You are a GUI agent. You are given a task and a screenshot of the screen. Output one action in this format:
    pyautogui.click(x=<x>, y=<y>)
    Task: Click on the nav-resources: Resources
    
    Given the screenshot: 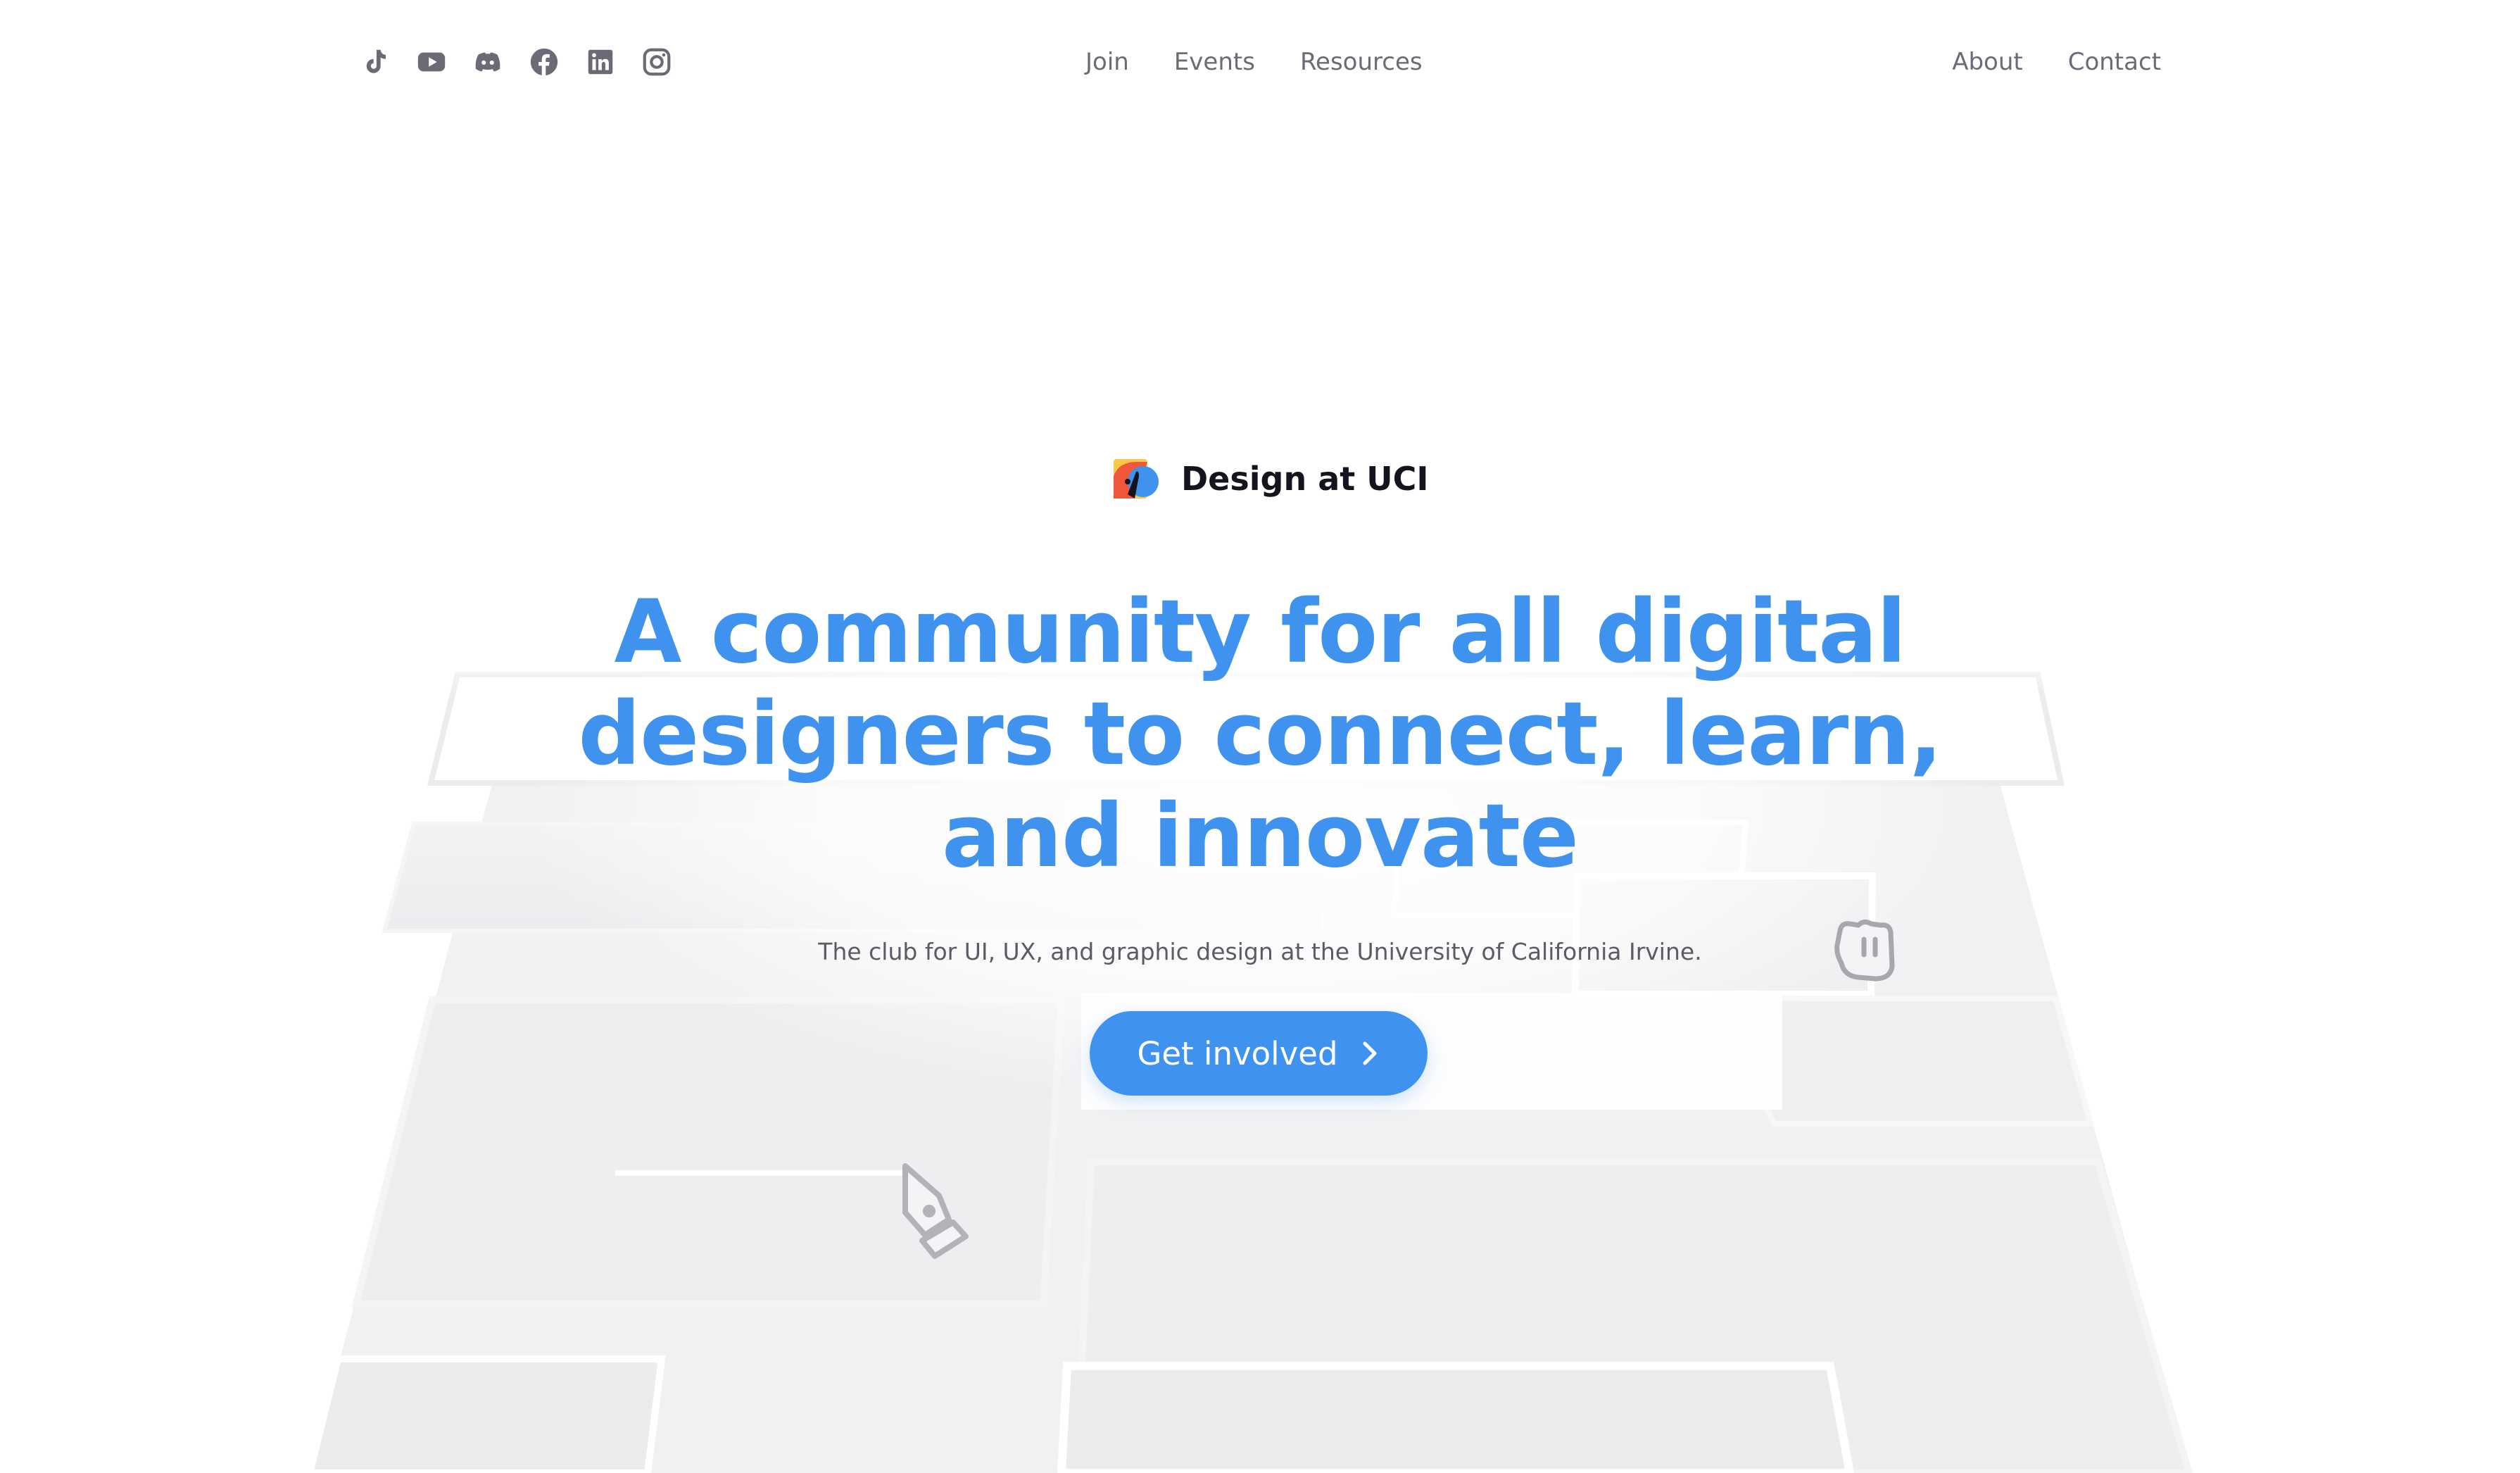 What is the action you would take?
    pyautogui.click(x=1362, y=62)
    